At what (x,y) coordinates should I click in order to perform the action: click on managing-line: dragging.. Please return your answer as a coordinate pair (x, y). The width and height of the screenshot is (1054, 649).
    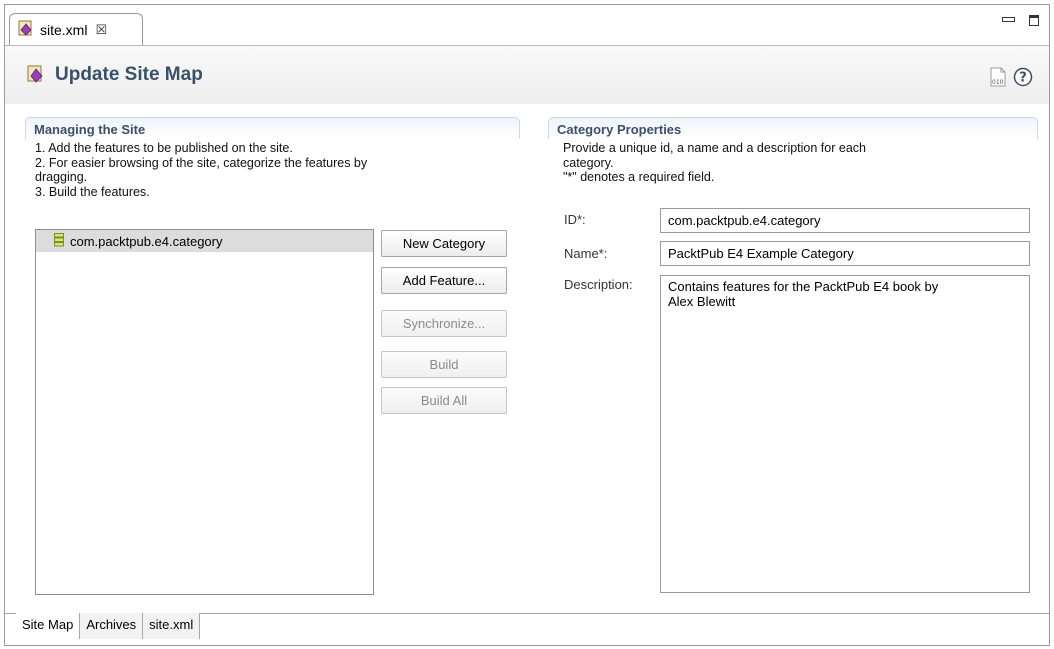
    Looking at the image, I should click on (61, 177).